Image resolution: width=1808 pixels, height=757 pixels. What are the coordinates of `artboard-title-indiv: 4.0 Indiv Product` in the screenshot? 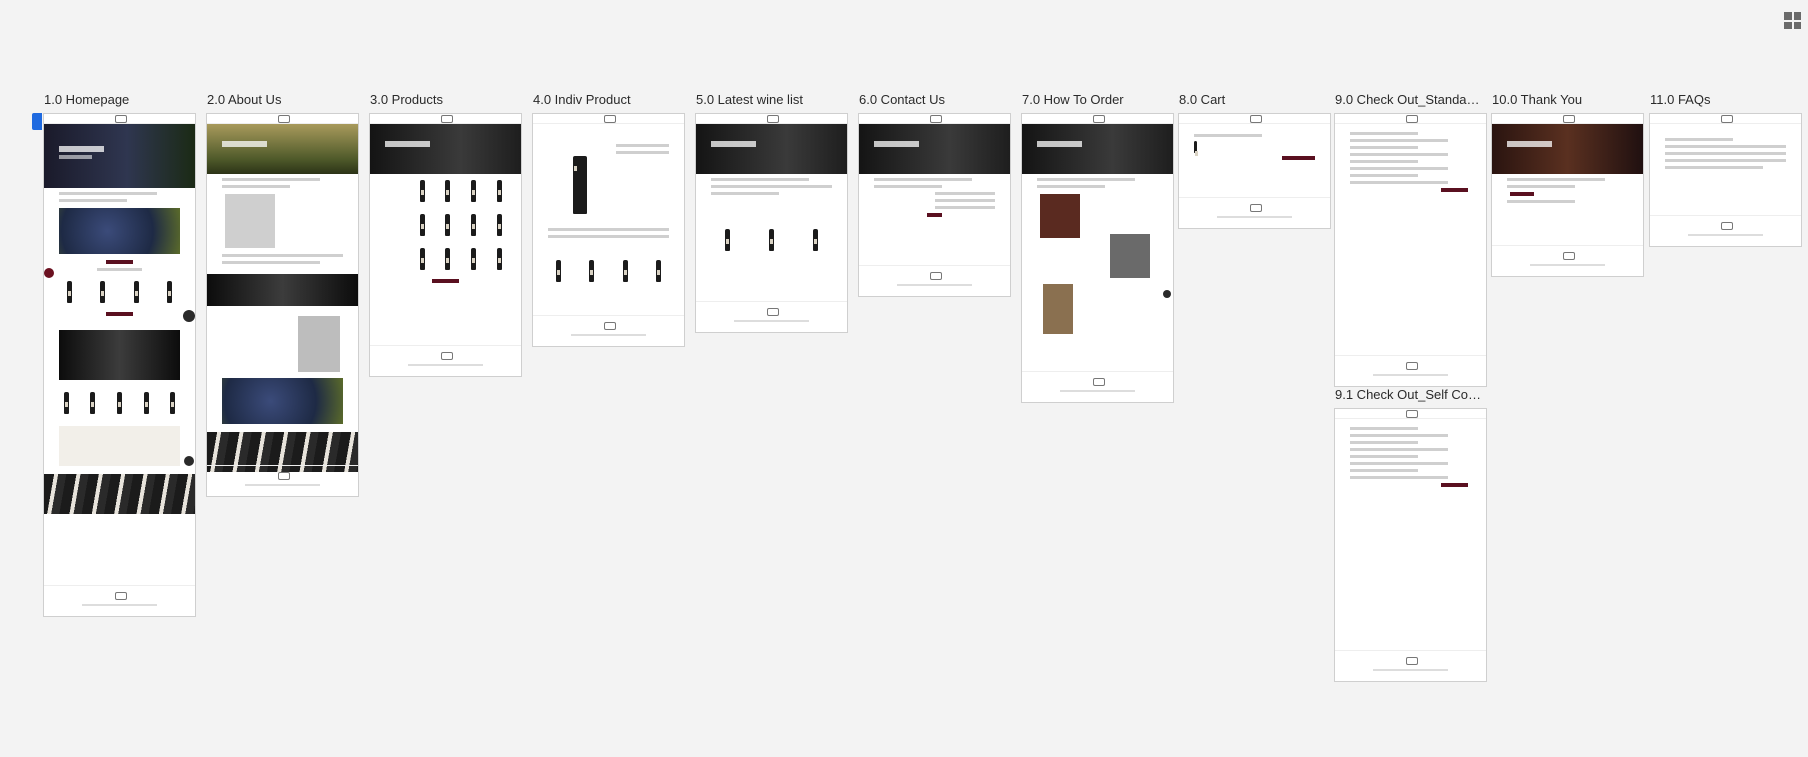 It's located at (608, 99).